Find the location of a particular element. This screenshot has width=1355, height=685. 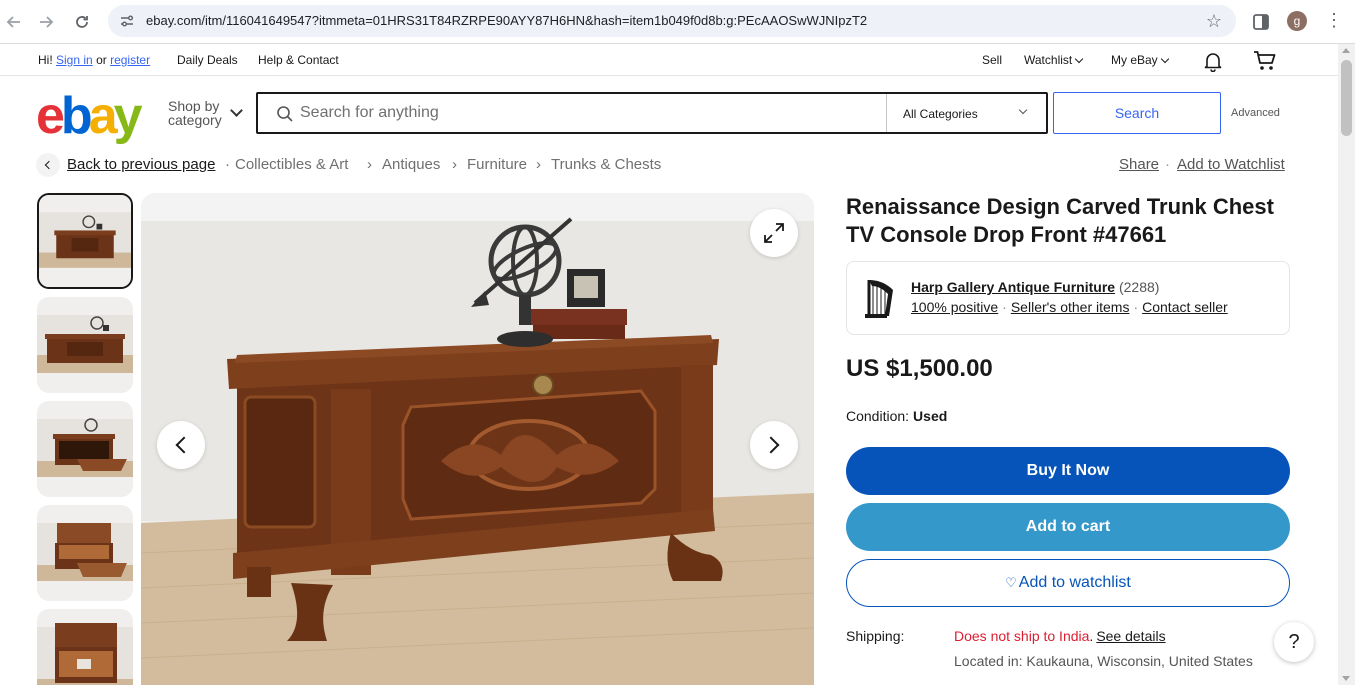

watchlist-label: Watchlist is located at coordinates (1048, 60).